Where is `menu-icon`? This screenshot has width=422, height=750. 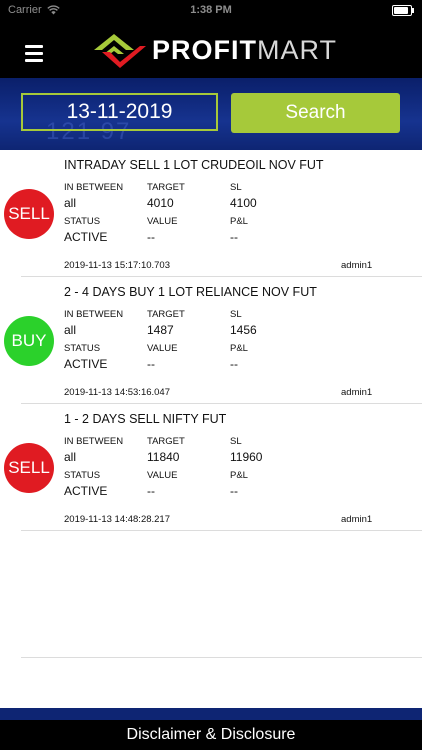
menu-icon is located at coordinates (34, 53).